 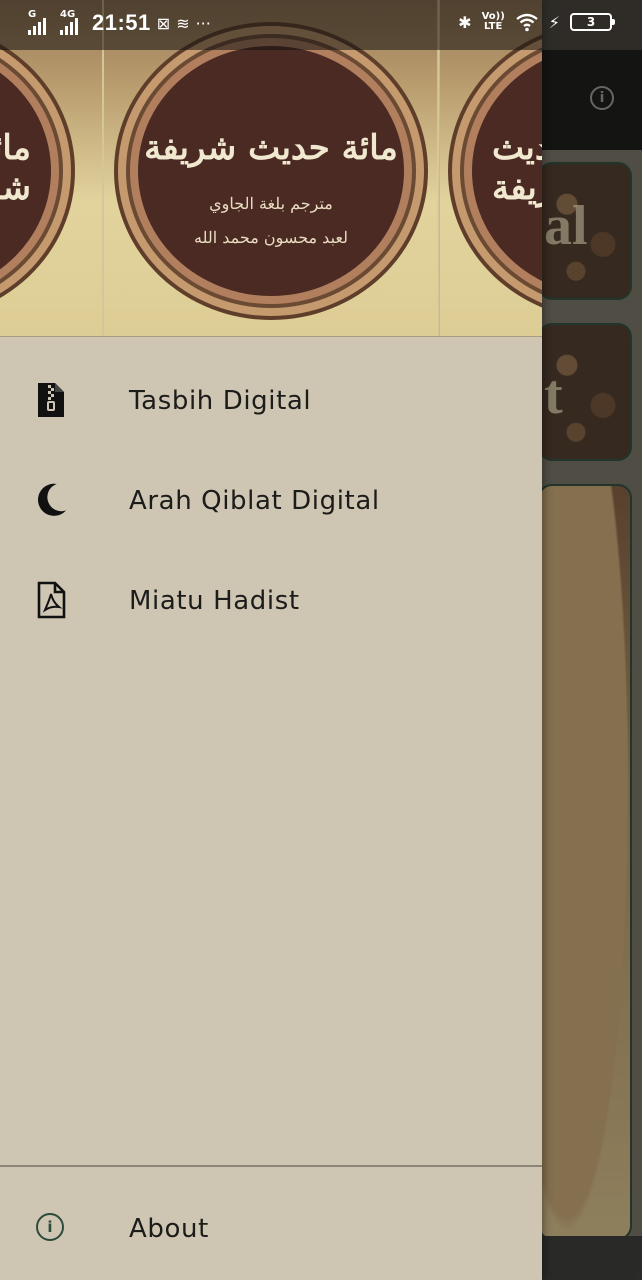 I want to click on database-icon: ≋, so click(x=183, y=23).